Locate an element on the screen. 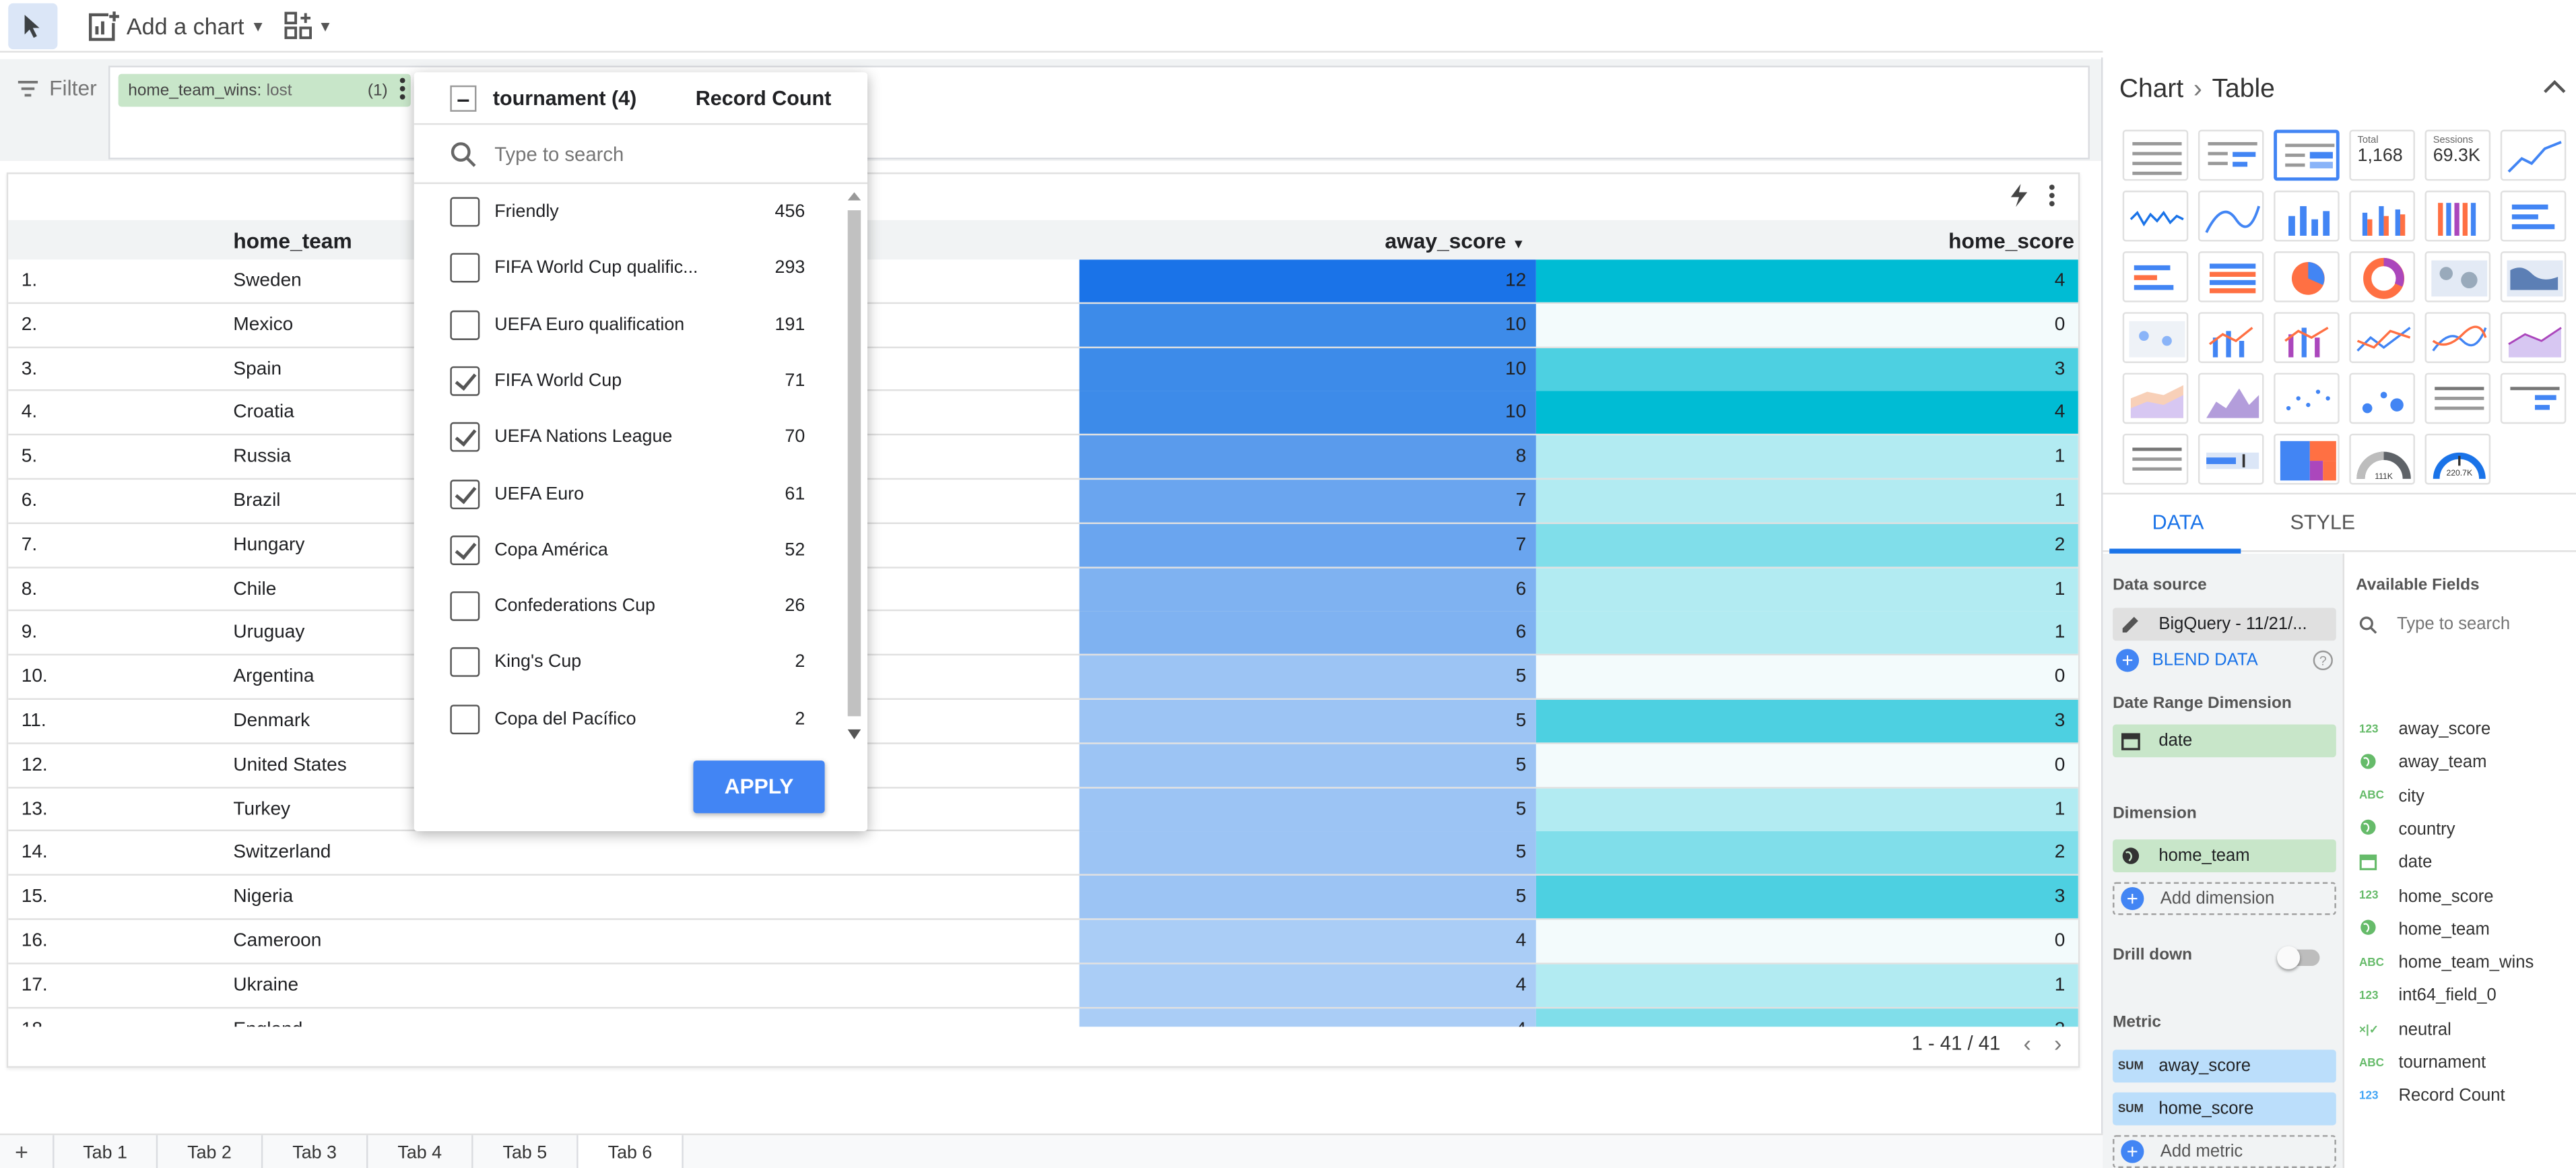  page-tab: Tab 1 is located at coordinates (105, 1151).